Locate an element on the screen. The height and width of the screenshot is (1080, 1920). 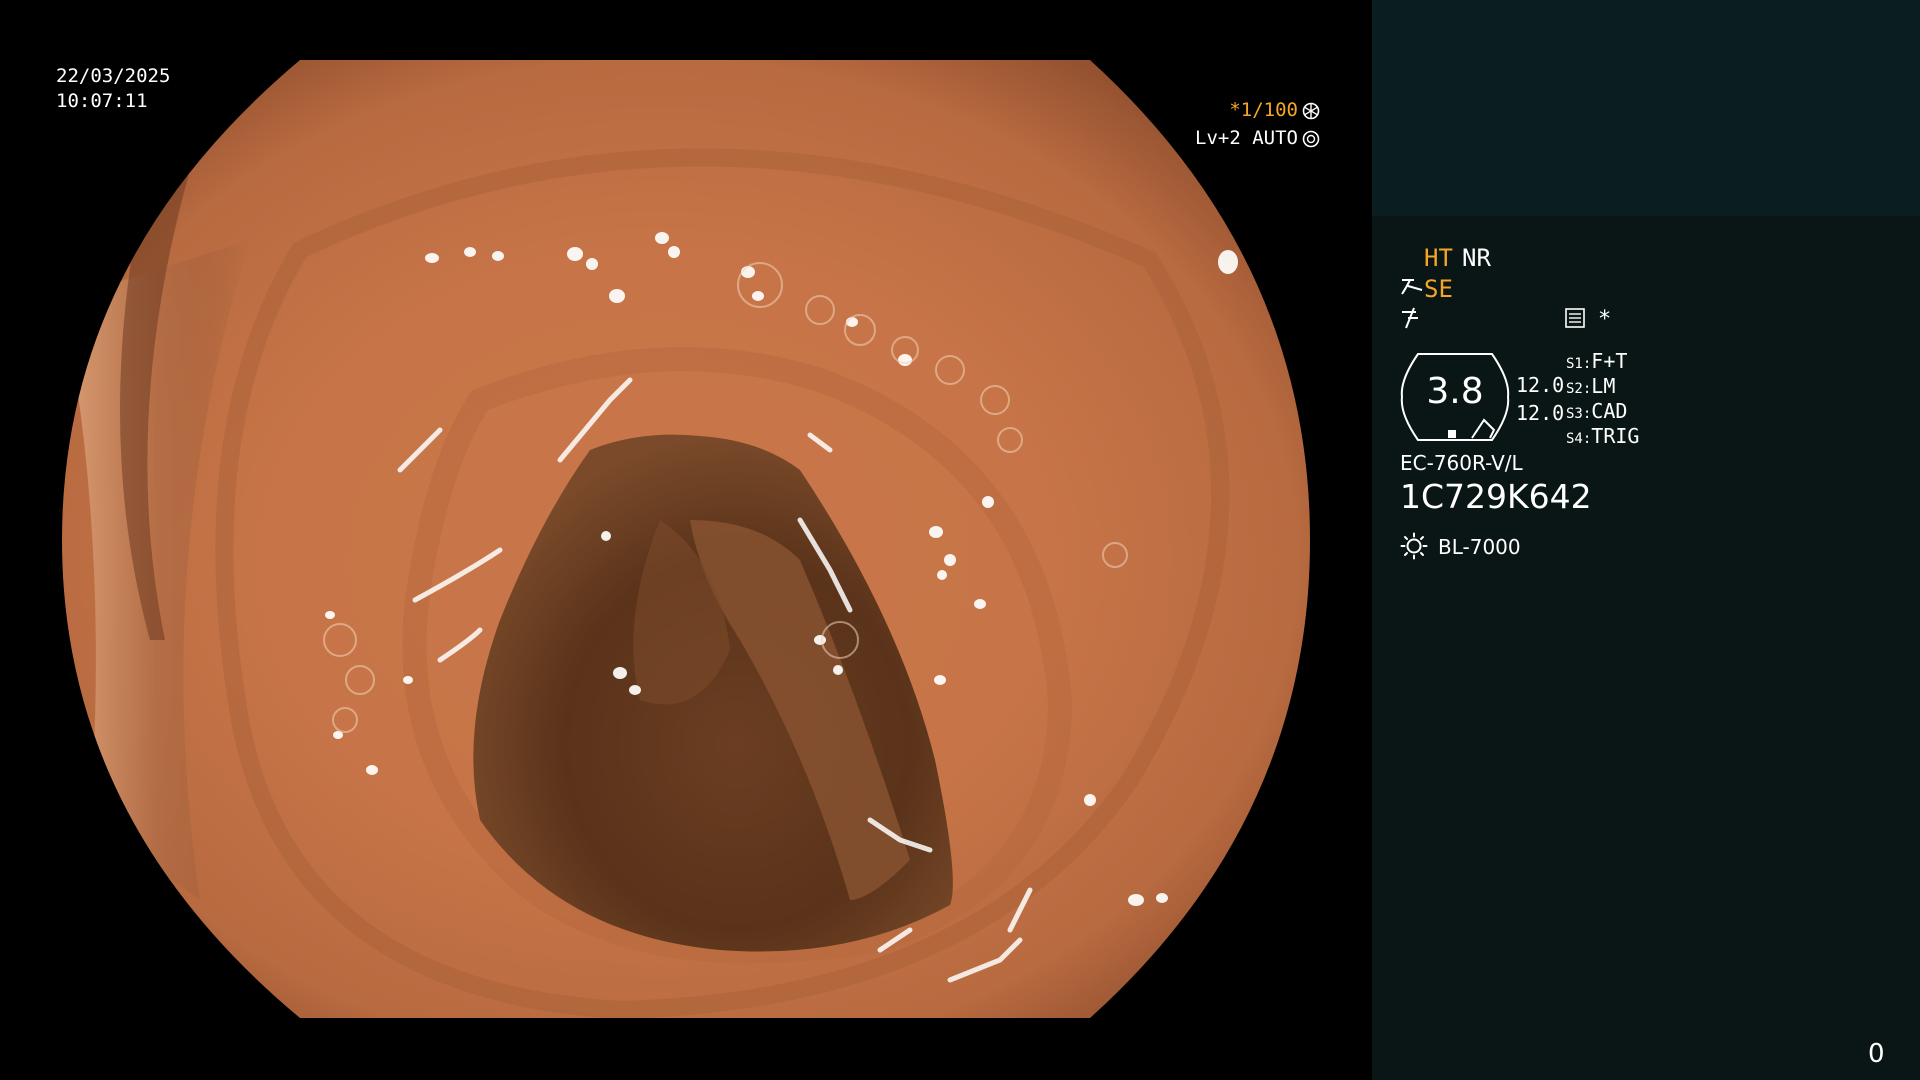
switch-3: S3:CAD is located at coordinates (1596, 412).